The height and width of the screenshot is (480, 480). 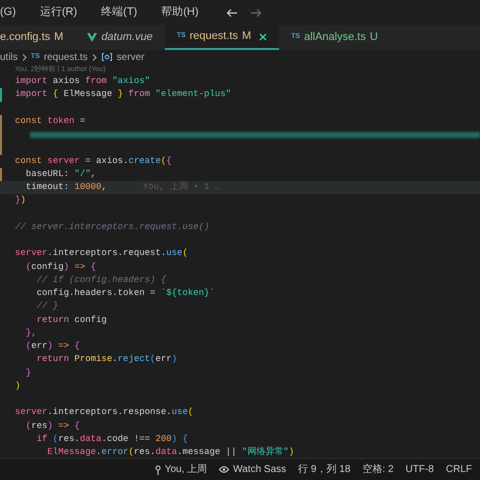 I want to click on code-token: "axios", so click(x=130, y=81).